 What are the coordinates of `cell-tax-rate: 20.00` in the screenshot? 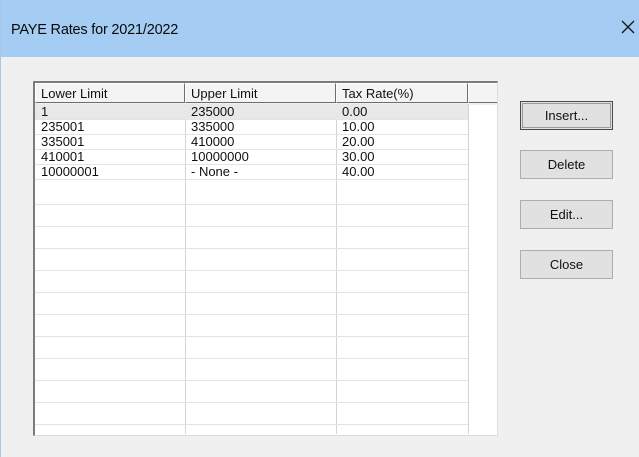 It's located at (358, 141).